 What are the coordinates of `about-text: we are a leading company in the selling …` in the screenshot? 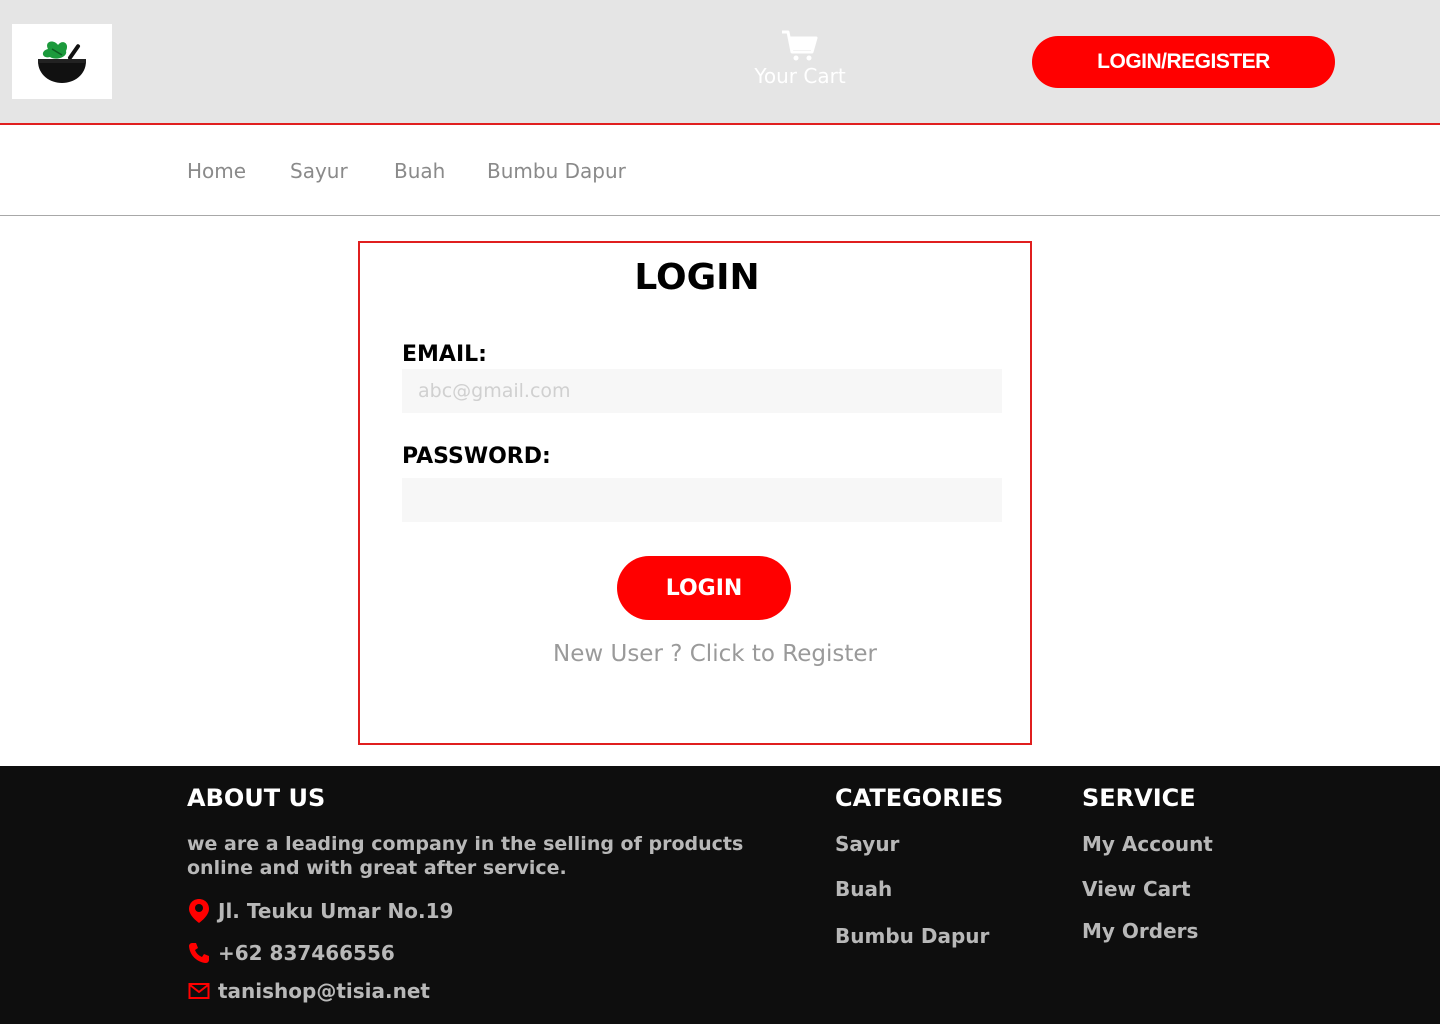 It's located at (465, 856).